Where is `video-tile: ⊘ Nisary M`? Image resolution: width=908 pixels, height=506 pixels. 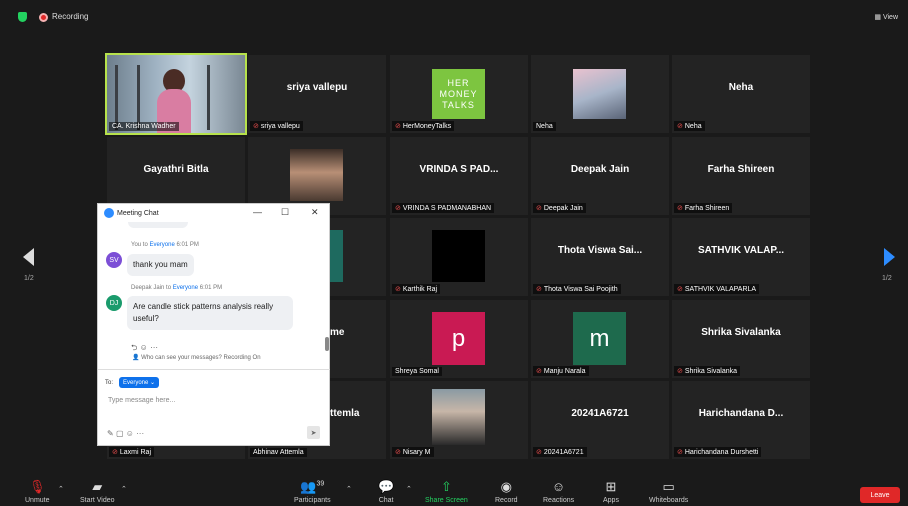
video-tile: ⊘ Nisary M is located at coordinates (459, 420).